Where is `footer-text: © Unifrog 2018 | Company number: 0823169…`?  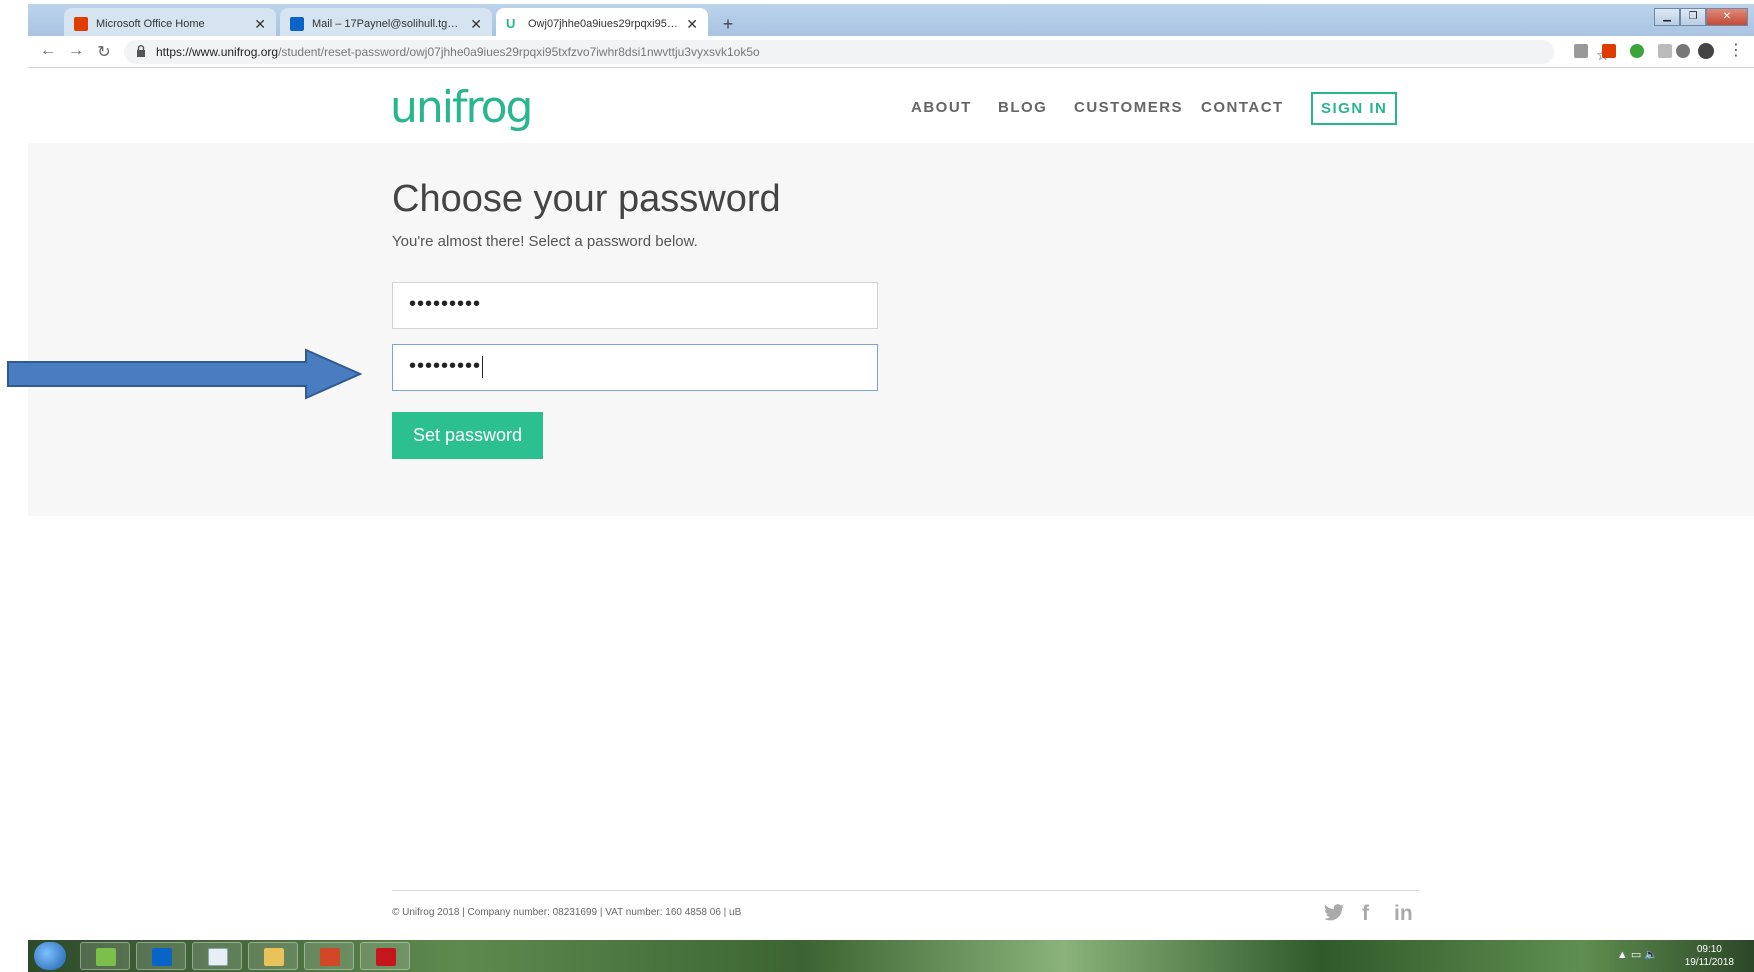
footer-text: © Unifrog 2018 | Company number: 0823169… is located at coordinates (567, 912).